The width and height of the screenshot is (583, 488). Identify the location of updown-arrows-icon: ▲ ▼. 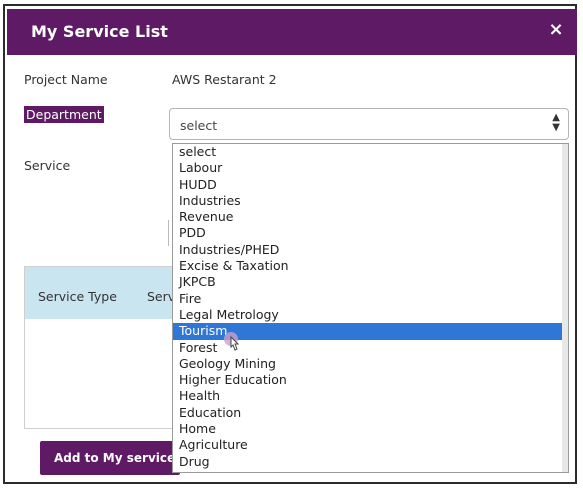
(556, 122).